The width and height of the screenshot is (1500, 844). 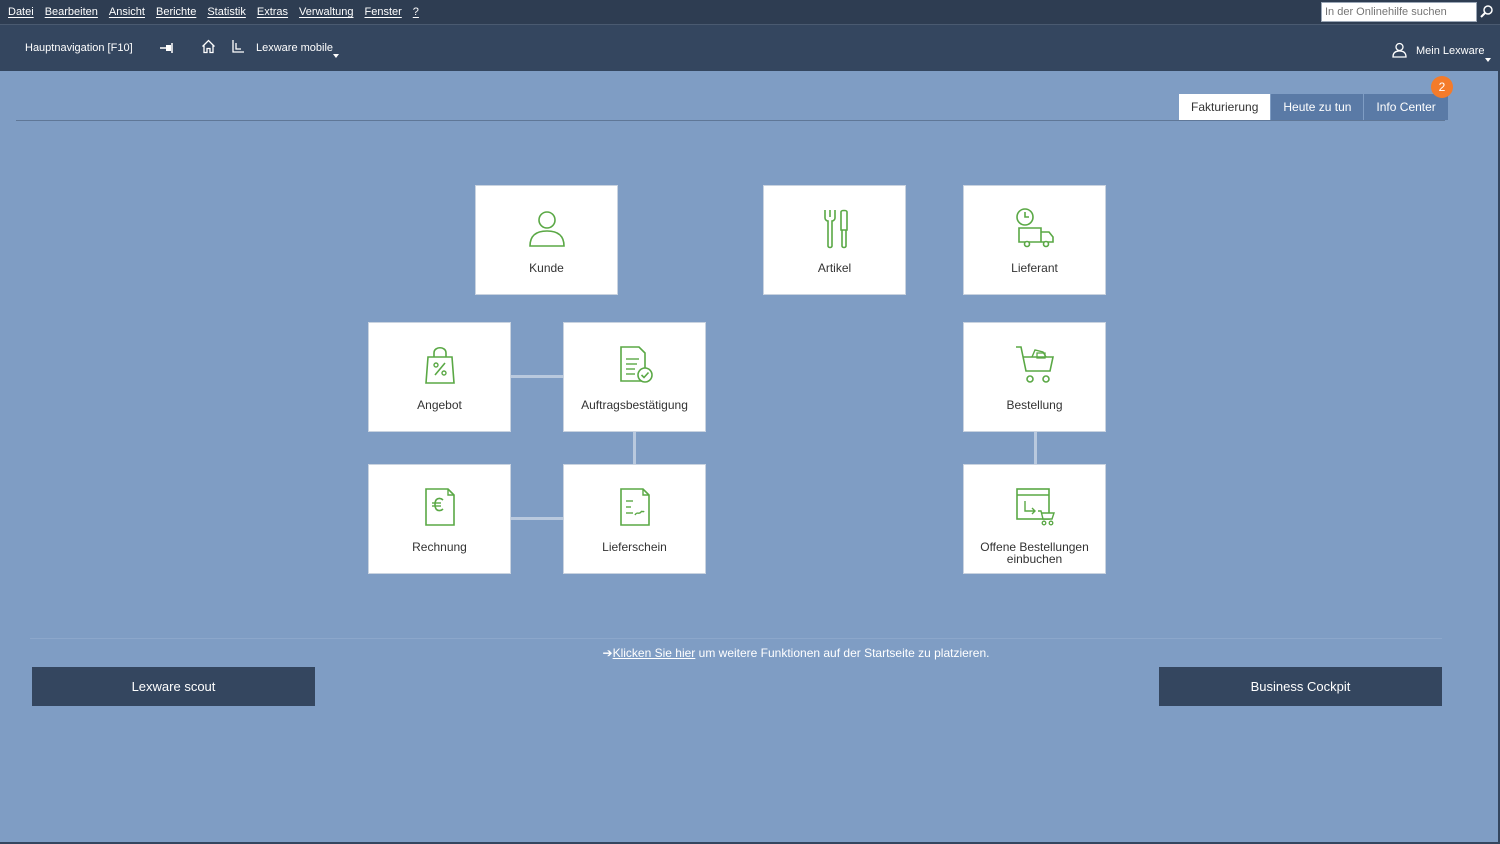 What do you see at coordinates (1034, 228) in the screenshot?
I see `delivery-truck-icon` at bounding box center [1034, 228].